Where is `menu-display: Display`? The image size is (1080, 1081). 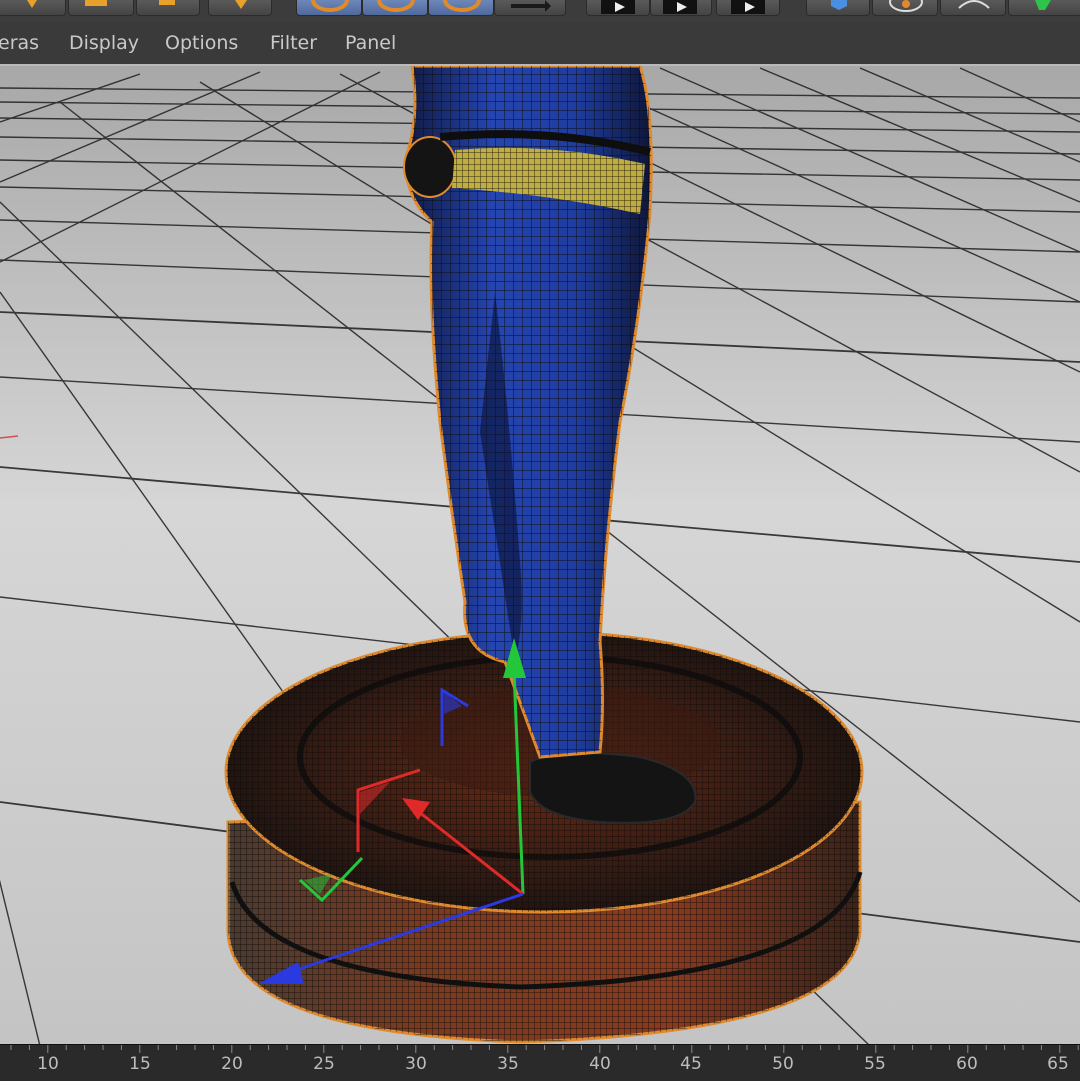
menu-display: Display is located at coordinates (104, 43).